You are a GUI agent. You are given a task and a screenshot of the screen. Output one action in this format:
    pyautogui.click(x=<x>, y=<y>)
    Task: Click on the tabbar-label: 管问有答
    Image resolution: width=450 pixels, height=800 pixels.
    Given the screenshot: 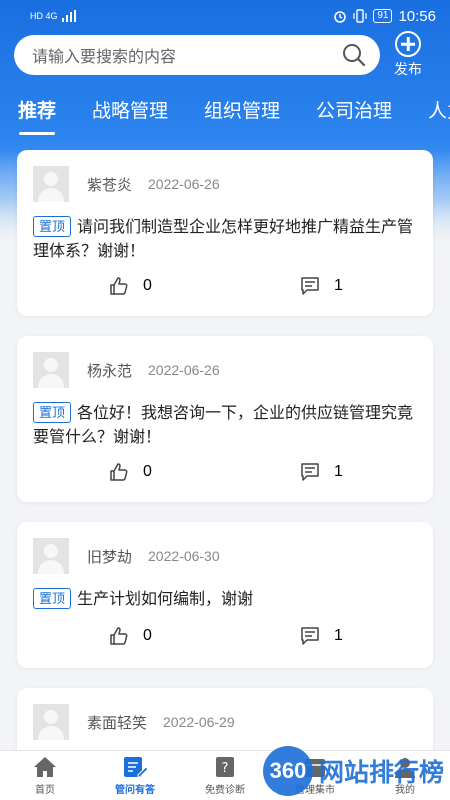 What is the action you would take?
    pyautogui.click(x=135, y=790)
    